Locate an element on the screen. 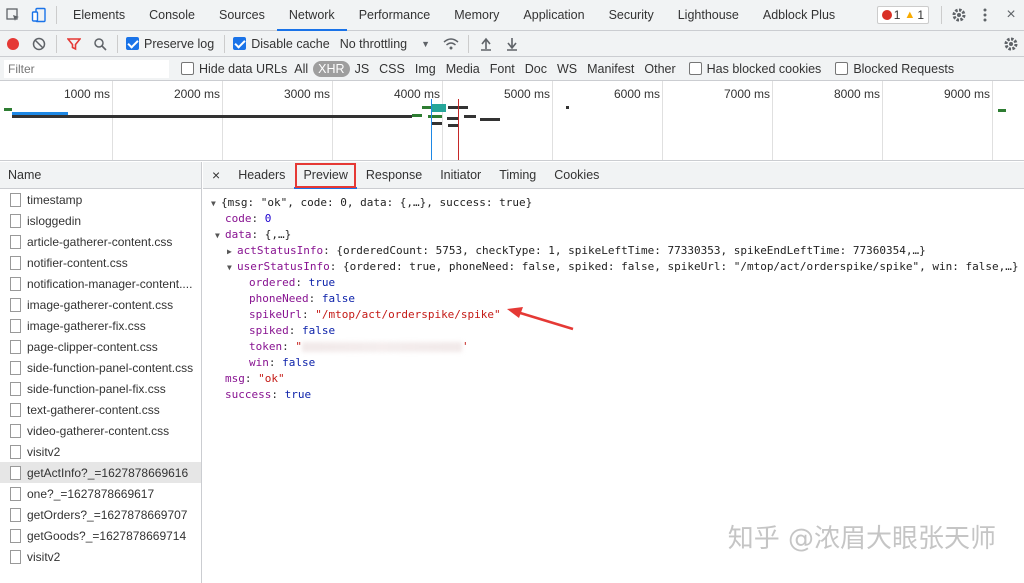  tab-security: Security is located at coordinates (631, 15).